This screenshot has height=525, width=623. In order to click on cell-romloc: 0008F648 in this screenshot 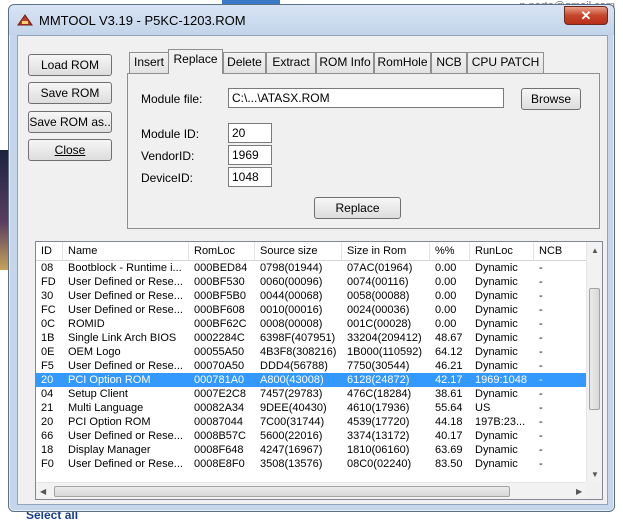, I will do `click(219, 450)`.